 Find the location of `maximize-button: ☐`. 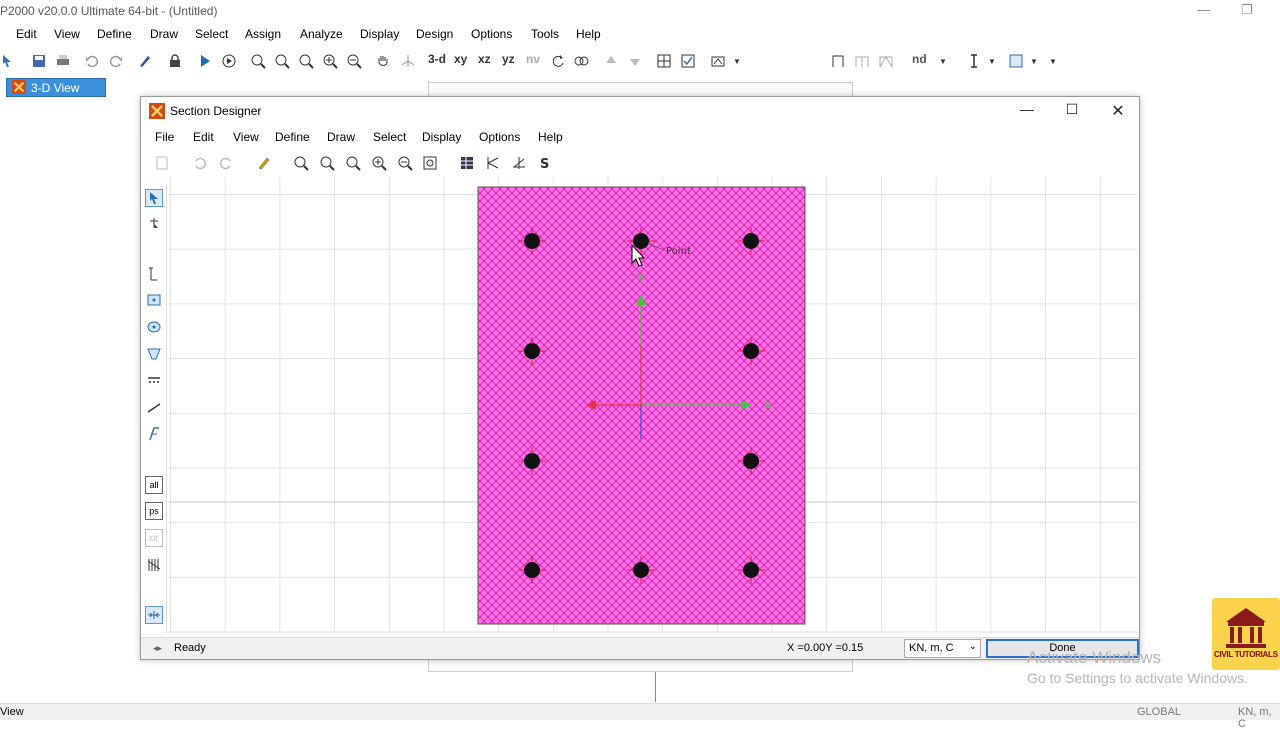

maximize-button: ☐ is located at coordinates (1072, 111).